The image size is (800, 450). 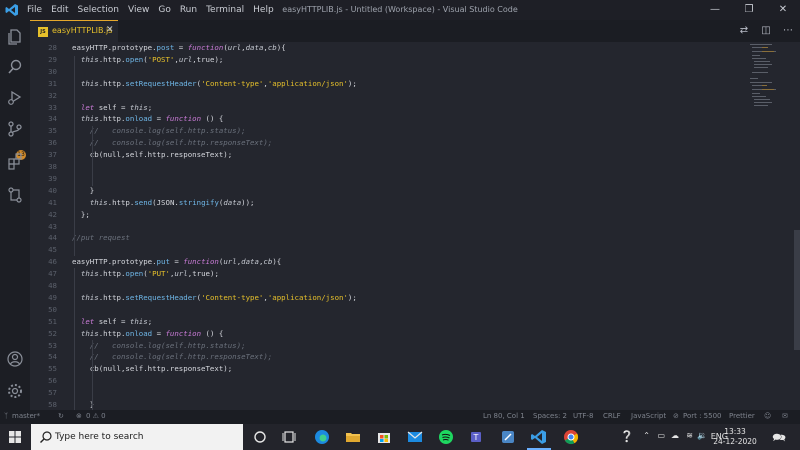 What do you see at coordinates (52, 178) in the screenshot?
I see `line-number: 39` at bounding box center [52, 178].